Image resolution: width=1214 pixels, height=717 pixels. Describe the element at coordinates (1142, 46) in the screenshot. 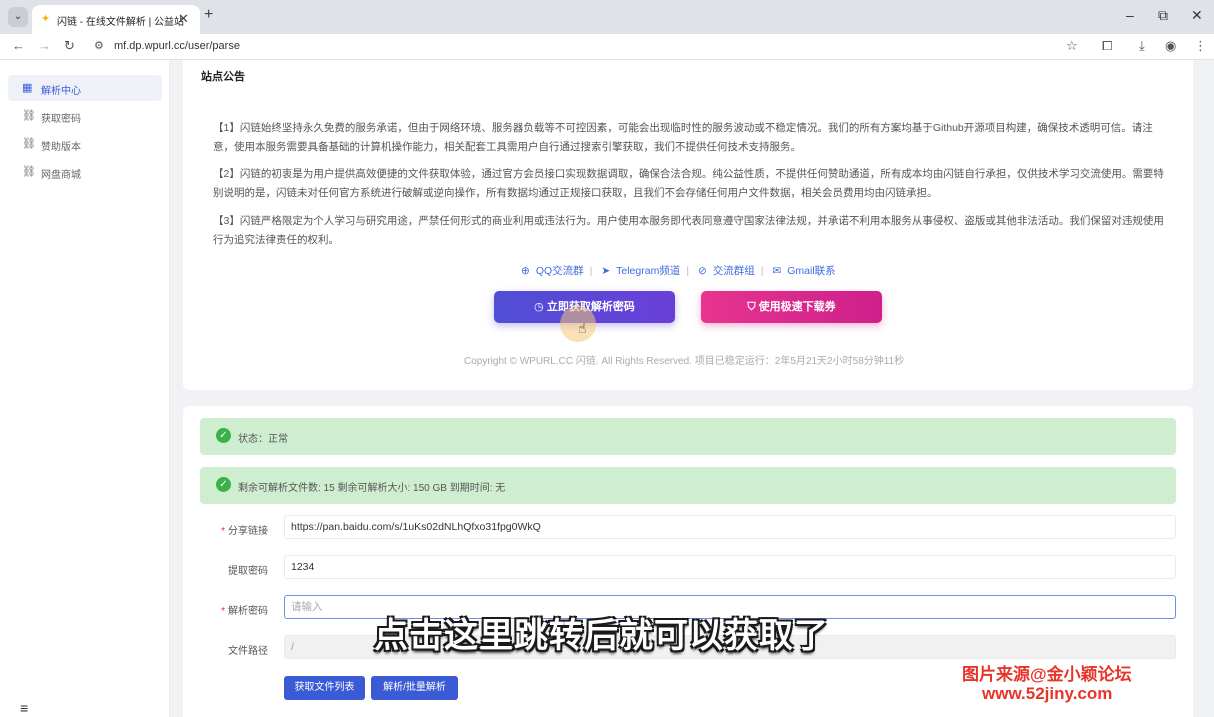

I see `download-icon: ⤓` at that location.